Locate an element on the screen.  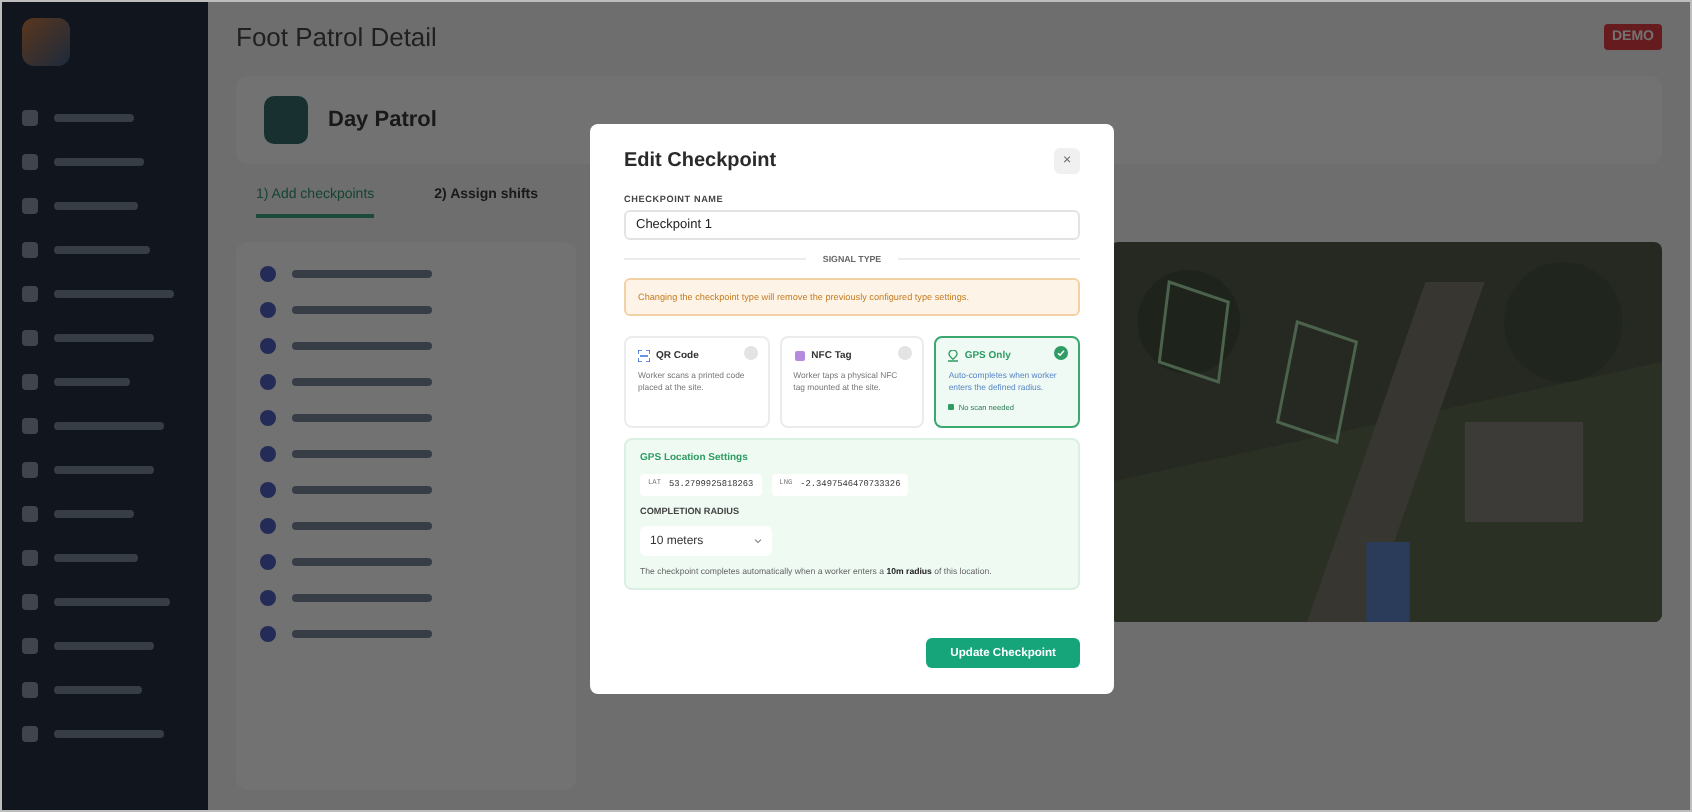
dialog-title: Edit Checkpoint is located at coordinates (700, 161).